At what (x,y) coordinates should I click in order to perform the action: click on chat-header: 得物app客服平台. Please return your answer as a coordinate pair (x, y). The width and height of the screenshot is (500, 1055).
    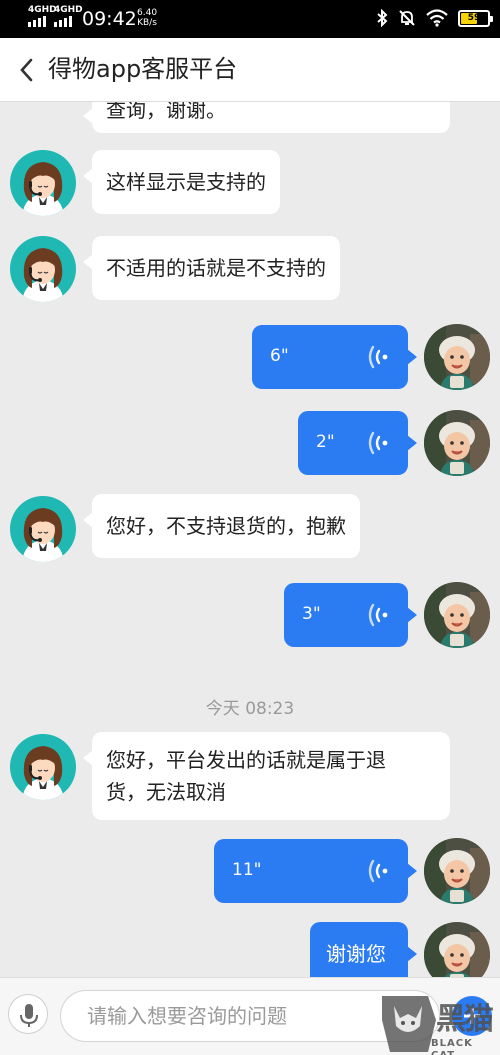
    Looking at the image, I should click on (250, 70).